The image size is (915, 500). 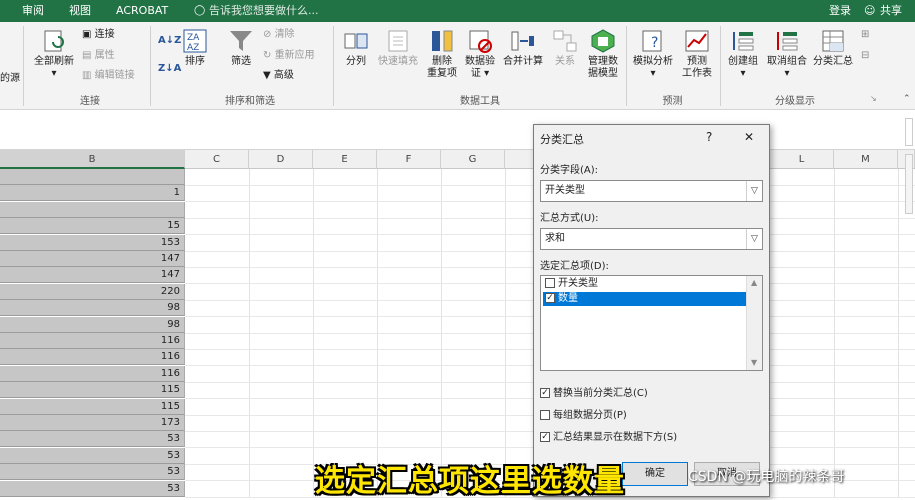 What do you see at coordinates (289, 56) in the screenshot?
I see `reapply-button: ↻ 重新应用` at bounding box center [289, 56].